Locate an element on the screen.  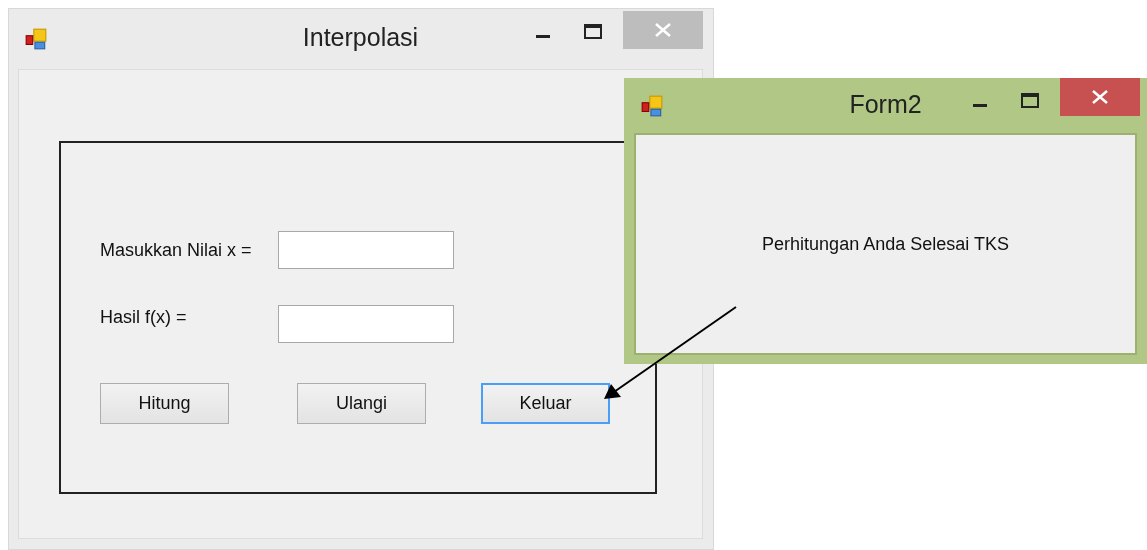
window-title: Form2 is located at coordinates (885, 104).